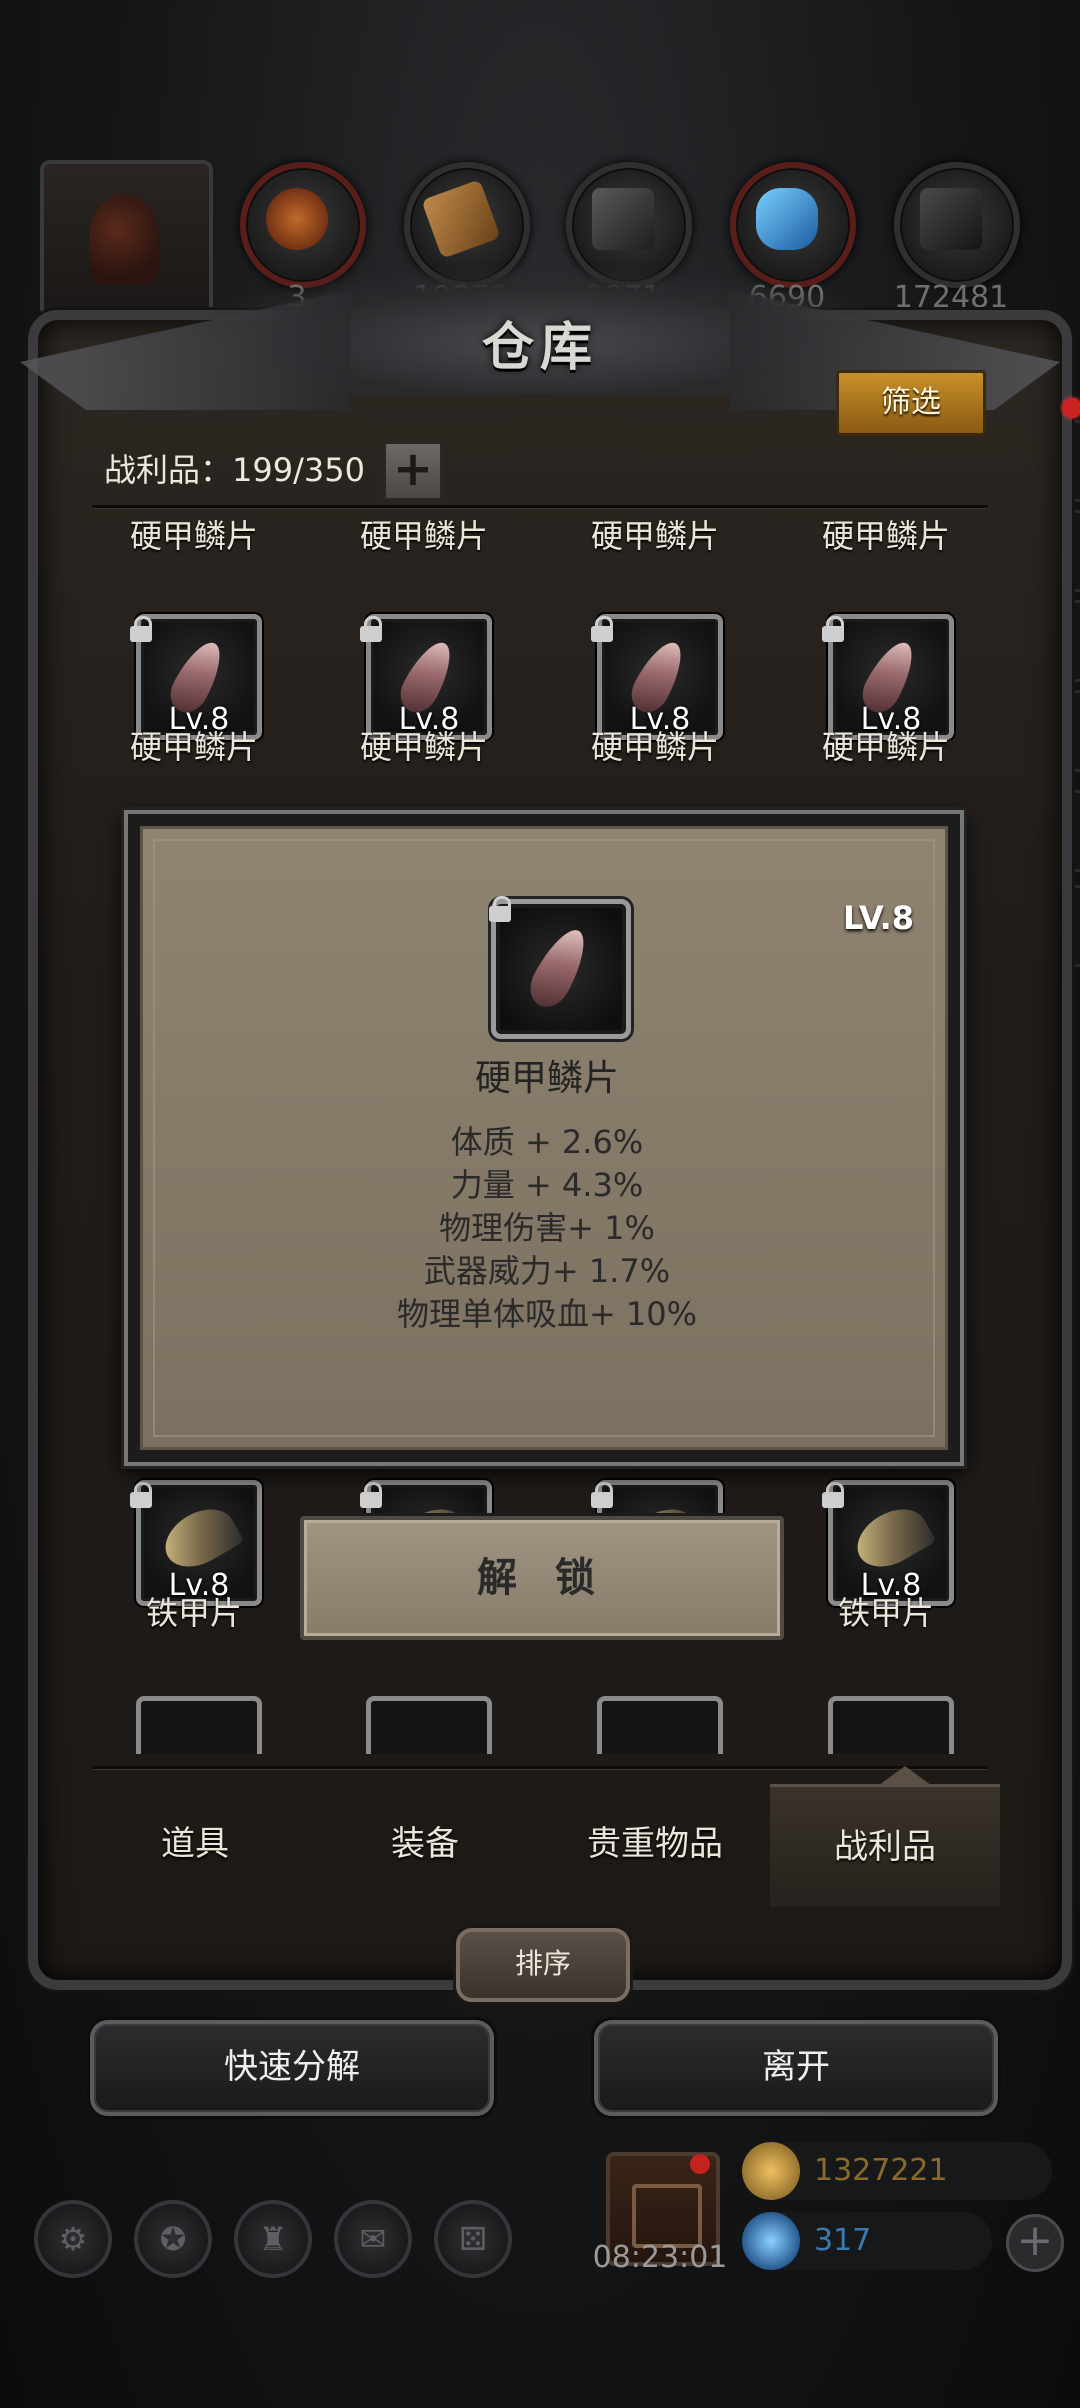 This screenshot has width=1080, height=2408. What do you see at coordinates (796, 2068) in the screenshot?
I see `leave-button: 离开` at bounding box center [796, 2068].